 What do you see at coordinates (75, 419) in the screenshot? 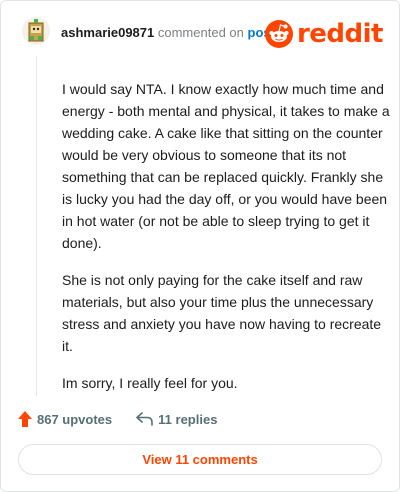
I see `upvote-count: 867 upvotes` at bounding box center [75, 419].